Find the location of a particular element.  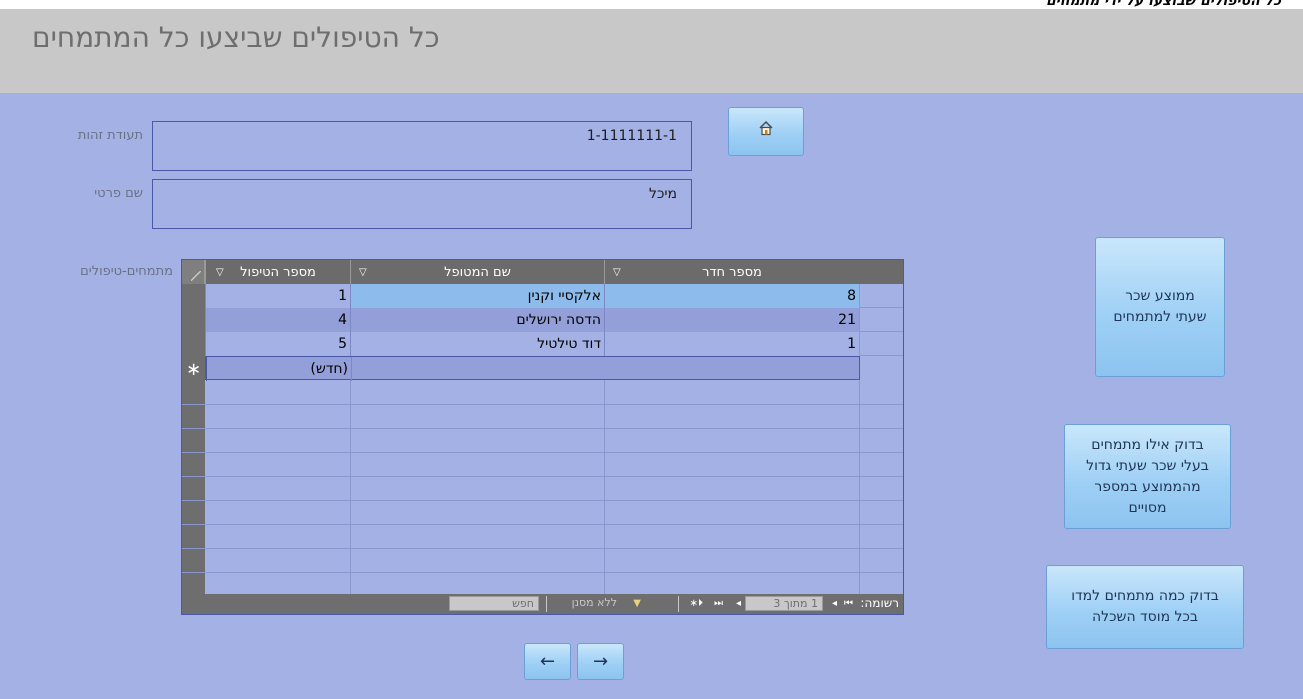

column-header-treatment-no: מספר הטיפול ▽ is located at coordinates (277, 272).